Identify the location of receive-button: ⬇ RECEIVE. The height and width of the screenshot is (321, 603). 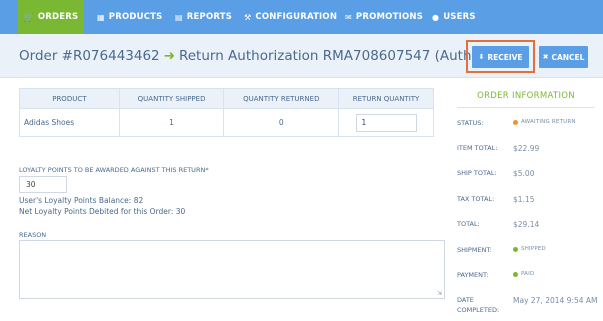
(500, 57).